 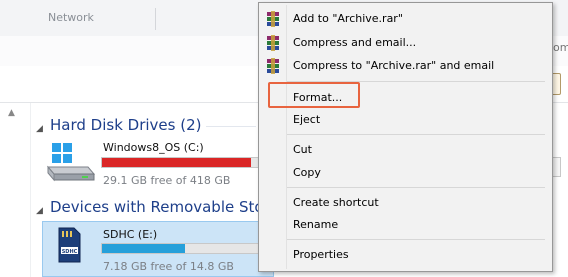 I want to click on menu-item-properties: Properties, so click(x=405, y=255).